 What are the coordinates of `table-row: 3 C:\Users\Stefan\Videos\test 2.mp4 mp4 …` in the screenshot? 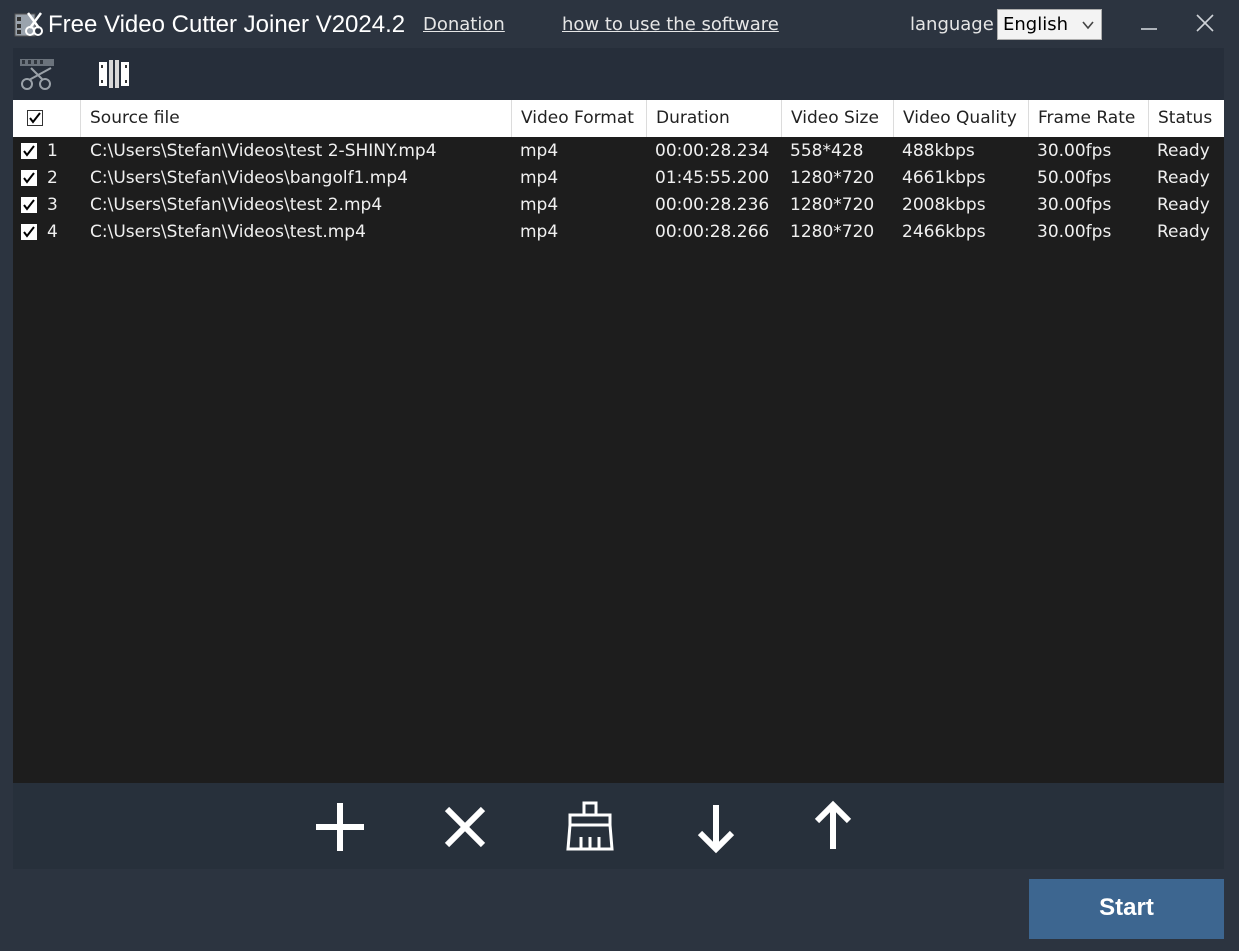 It's located at (618, 205).